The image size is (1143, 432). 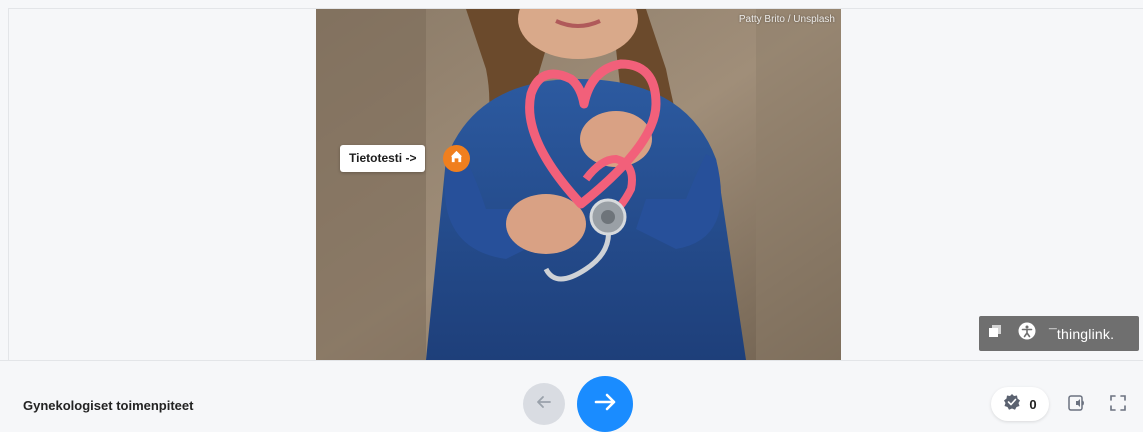 I want to click on next-scene-button, so click(x=605, y=404).